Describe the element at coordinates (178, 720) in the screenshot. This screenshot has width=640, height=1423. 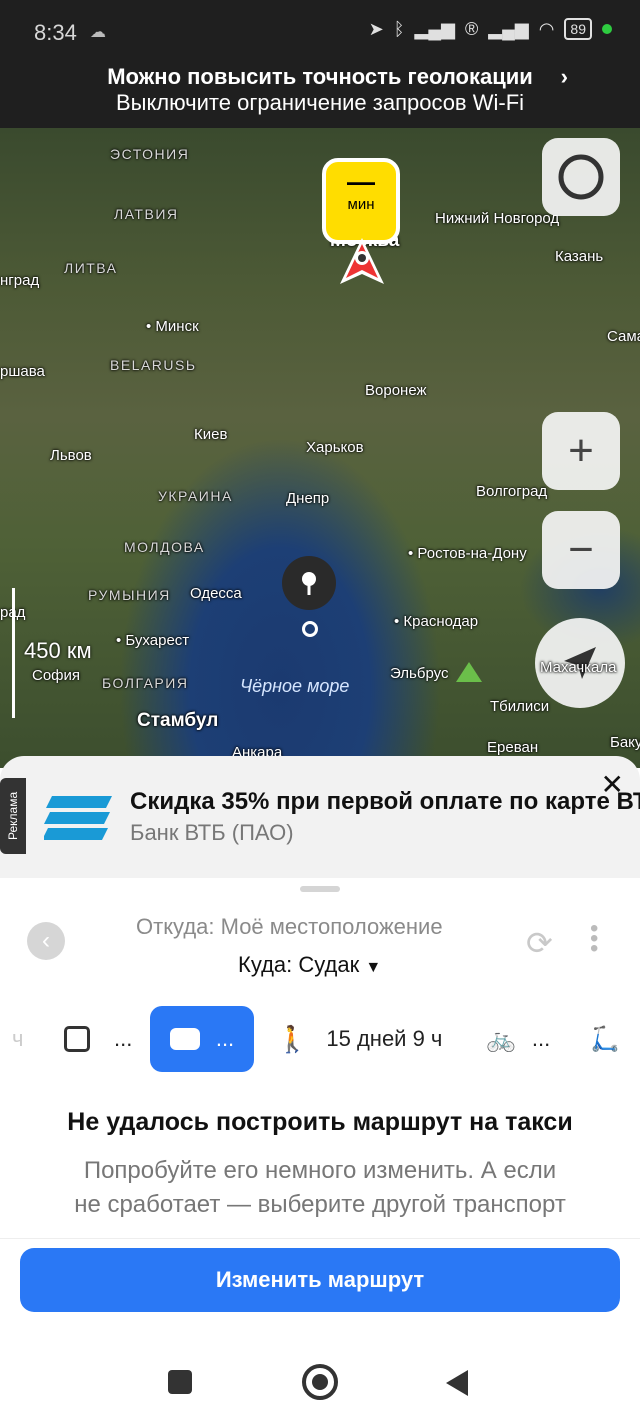
I see `map-label-istanbul: Стамбул` at that location.